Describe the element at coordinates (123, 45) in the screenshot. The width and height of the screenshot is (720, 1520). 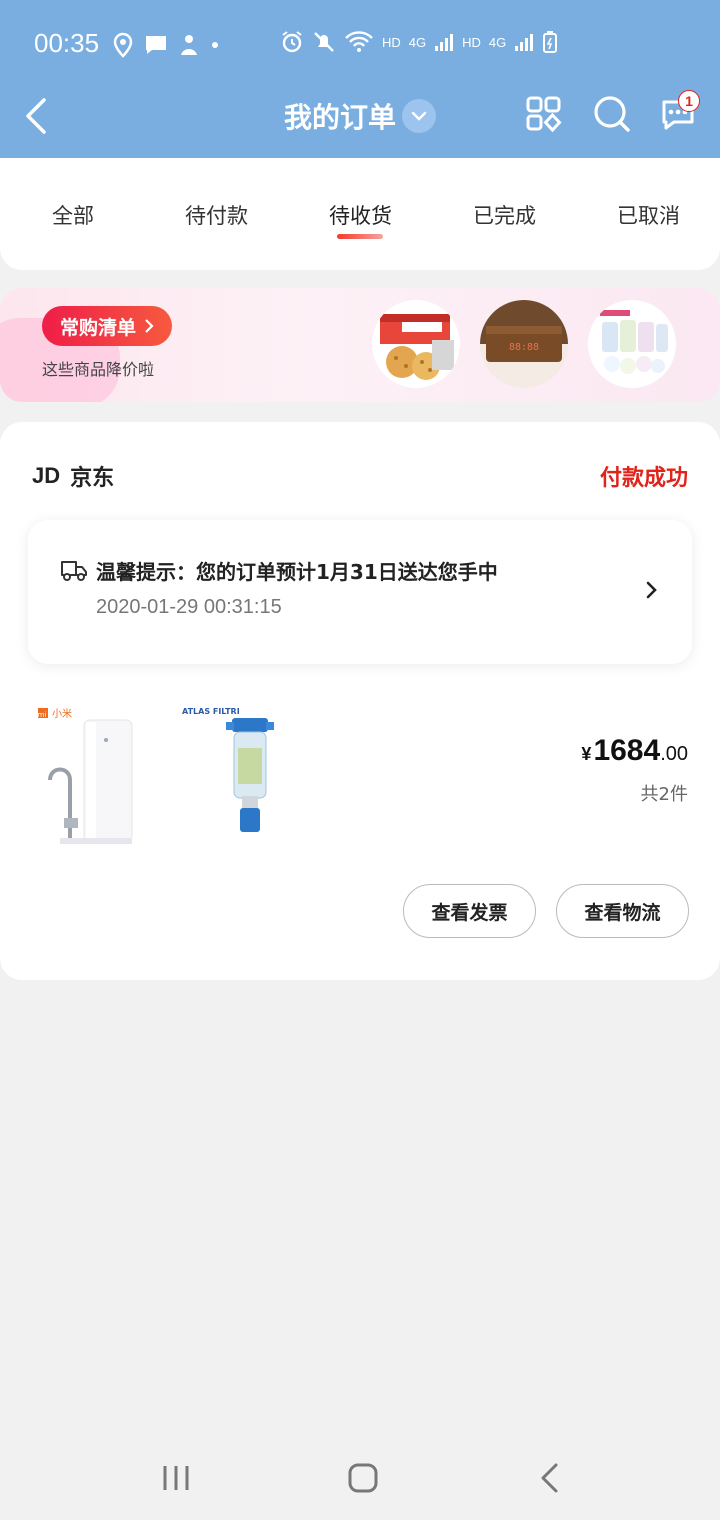
I see `location-icon` at that location.